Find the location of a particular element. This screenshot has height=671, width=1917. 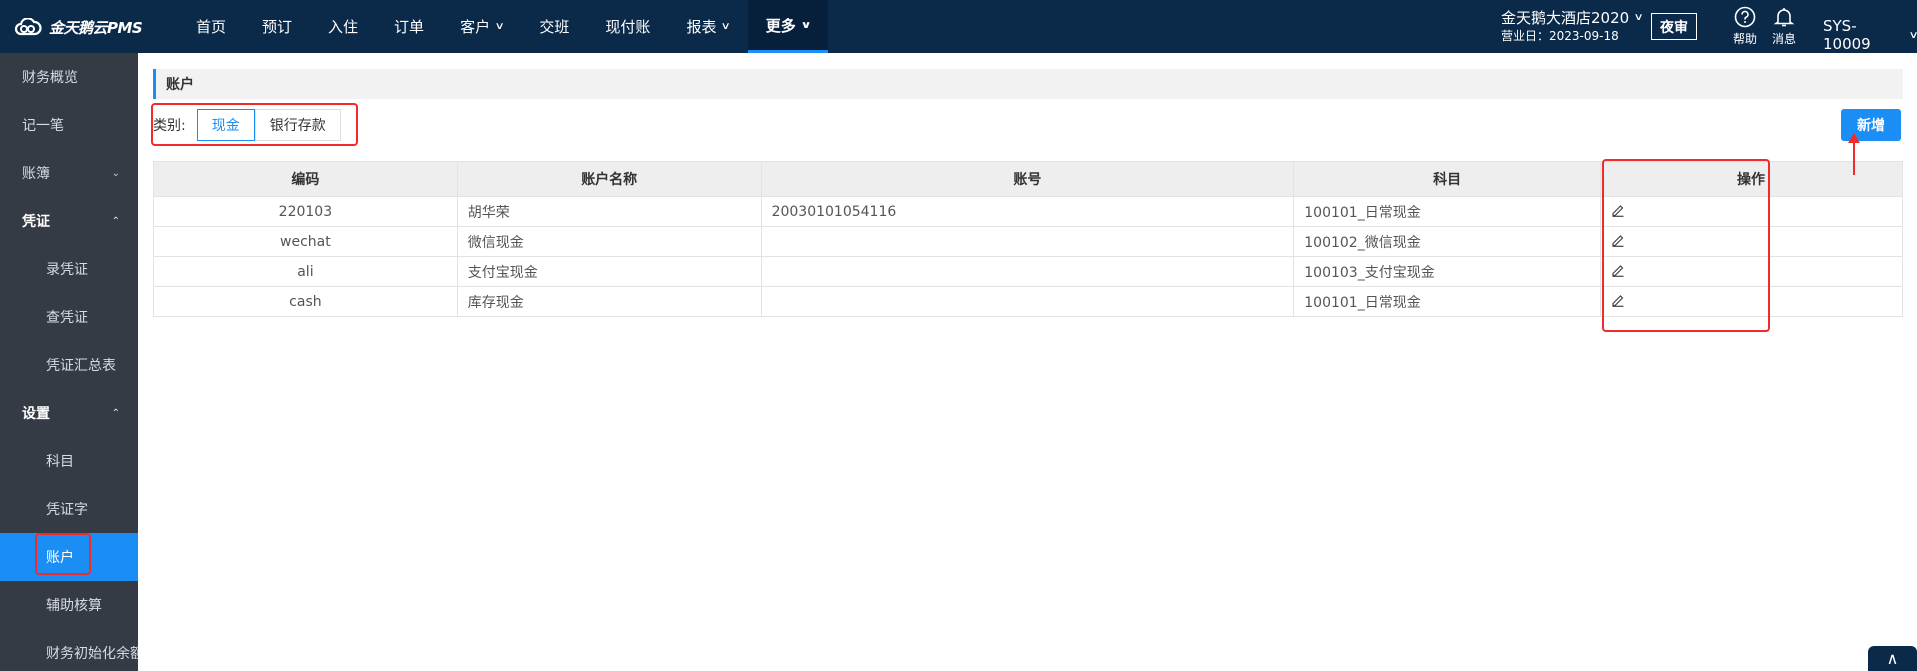

sidebar-item-label: 财务概览 is located at coordinates (50, 78).